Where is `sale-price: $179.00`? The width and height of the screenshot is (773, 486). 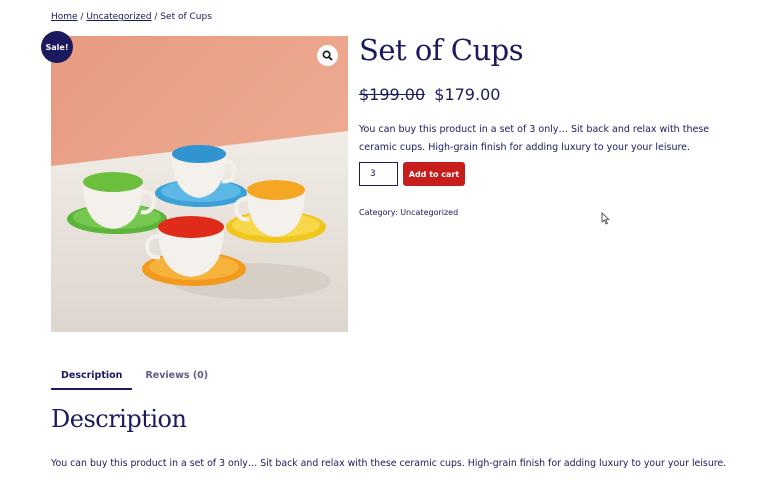 sale-price: $179.00 is located at coordinates (467, 94).